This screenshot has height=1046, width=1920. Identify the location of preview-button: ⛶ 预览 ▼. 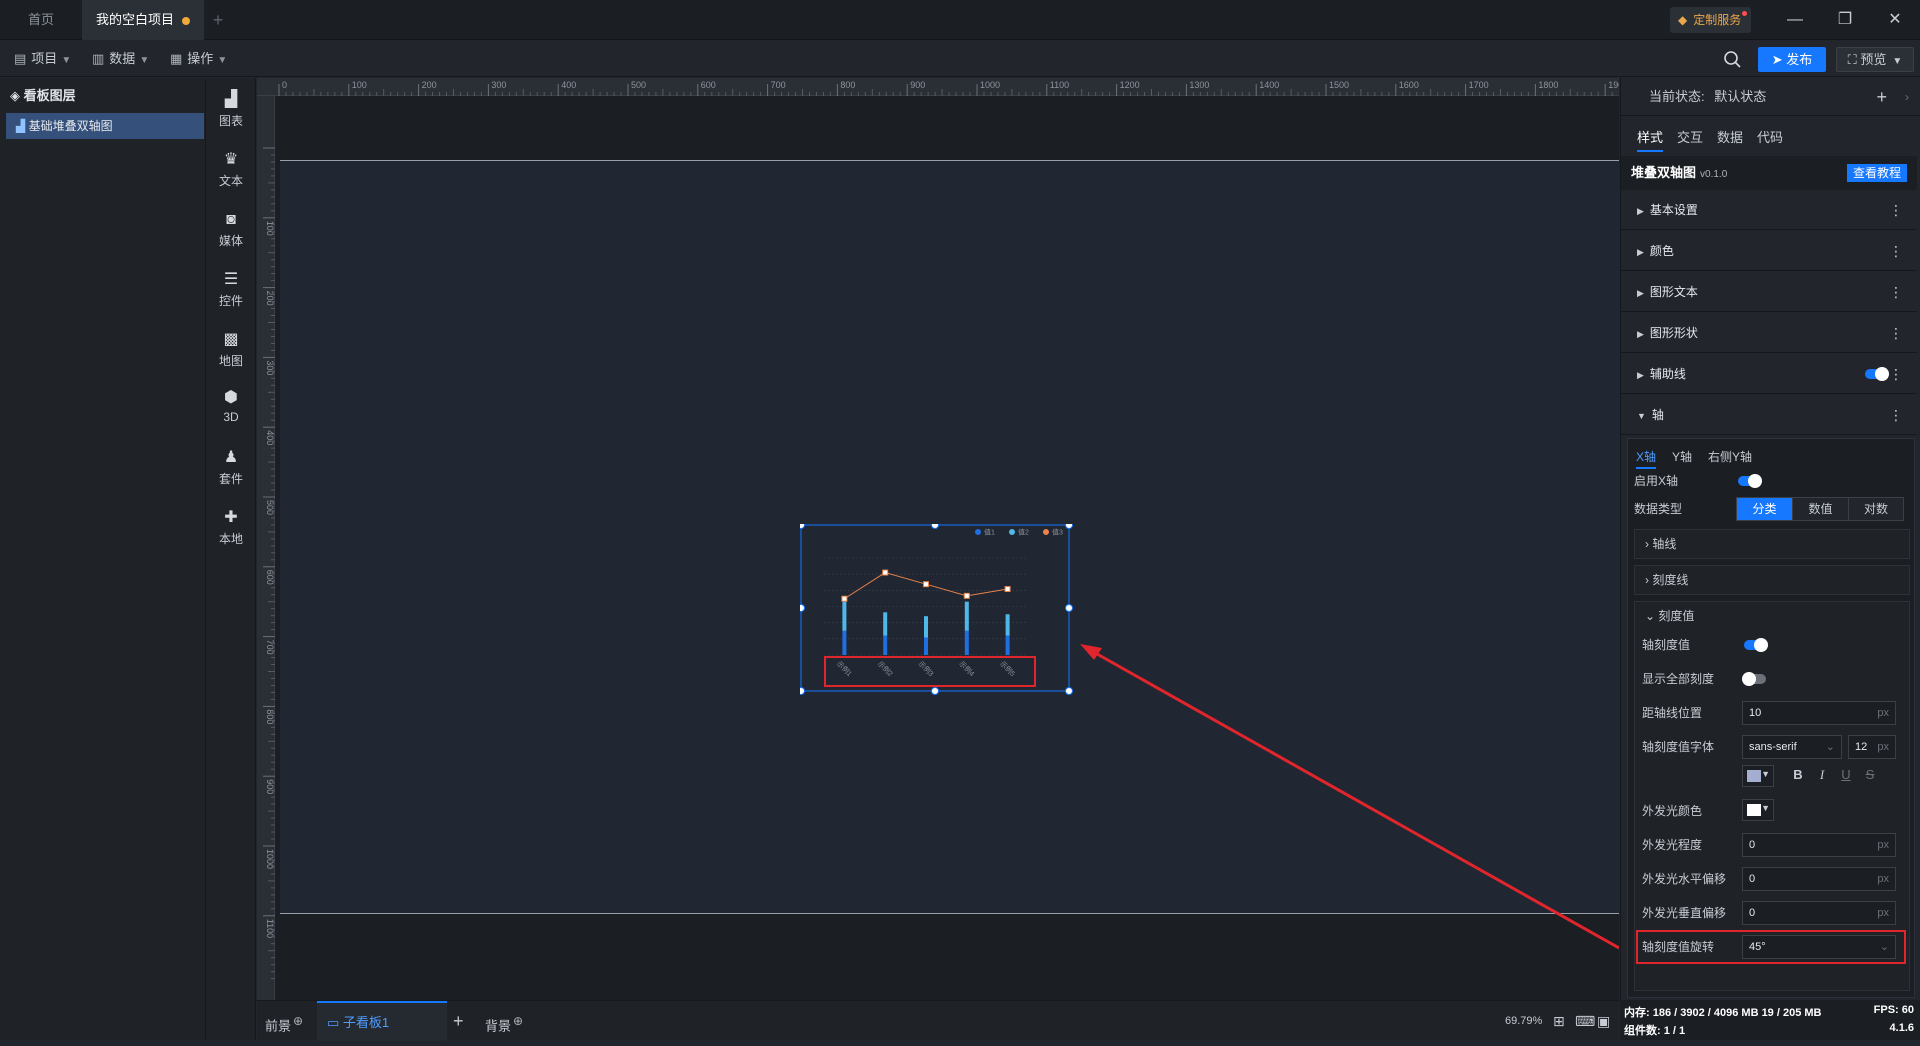
(1875, 59).